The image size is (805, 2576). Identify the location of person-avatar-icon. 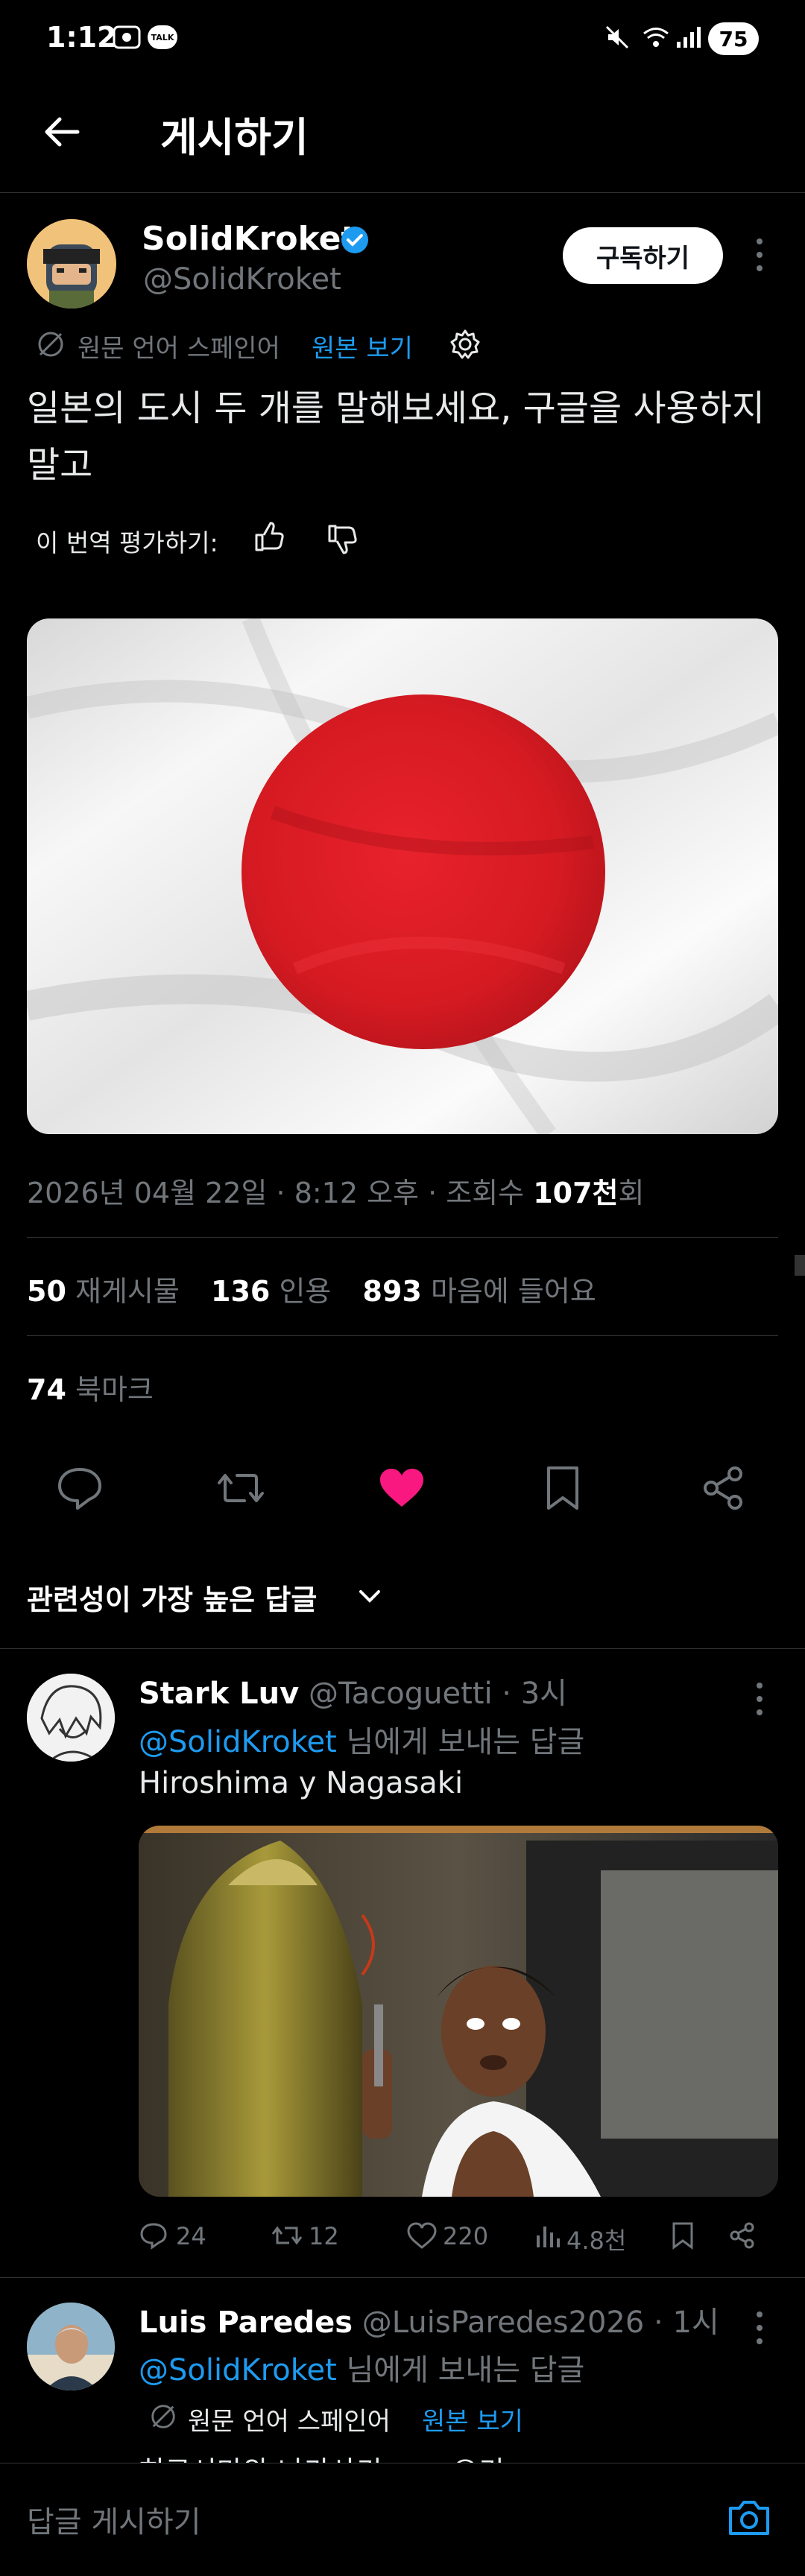
(71, 2346).